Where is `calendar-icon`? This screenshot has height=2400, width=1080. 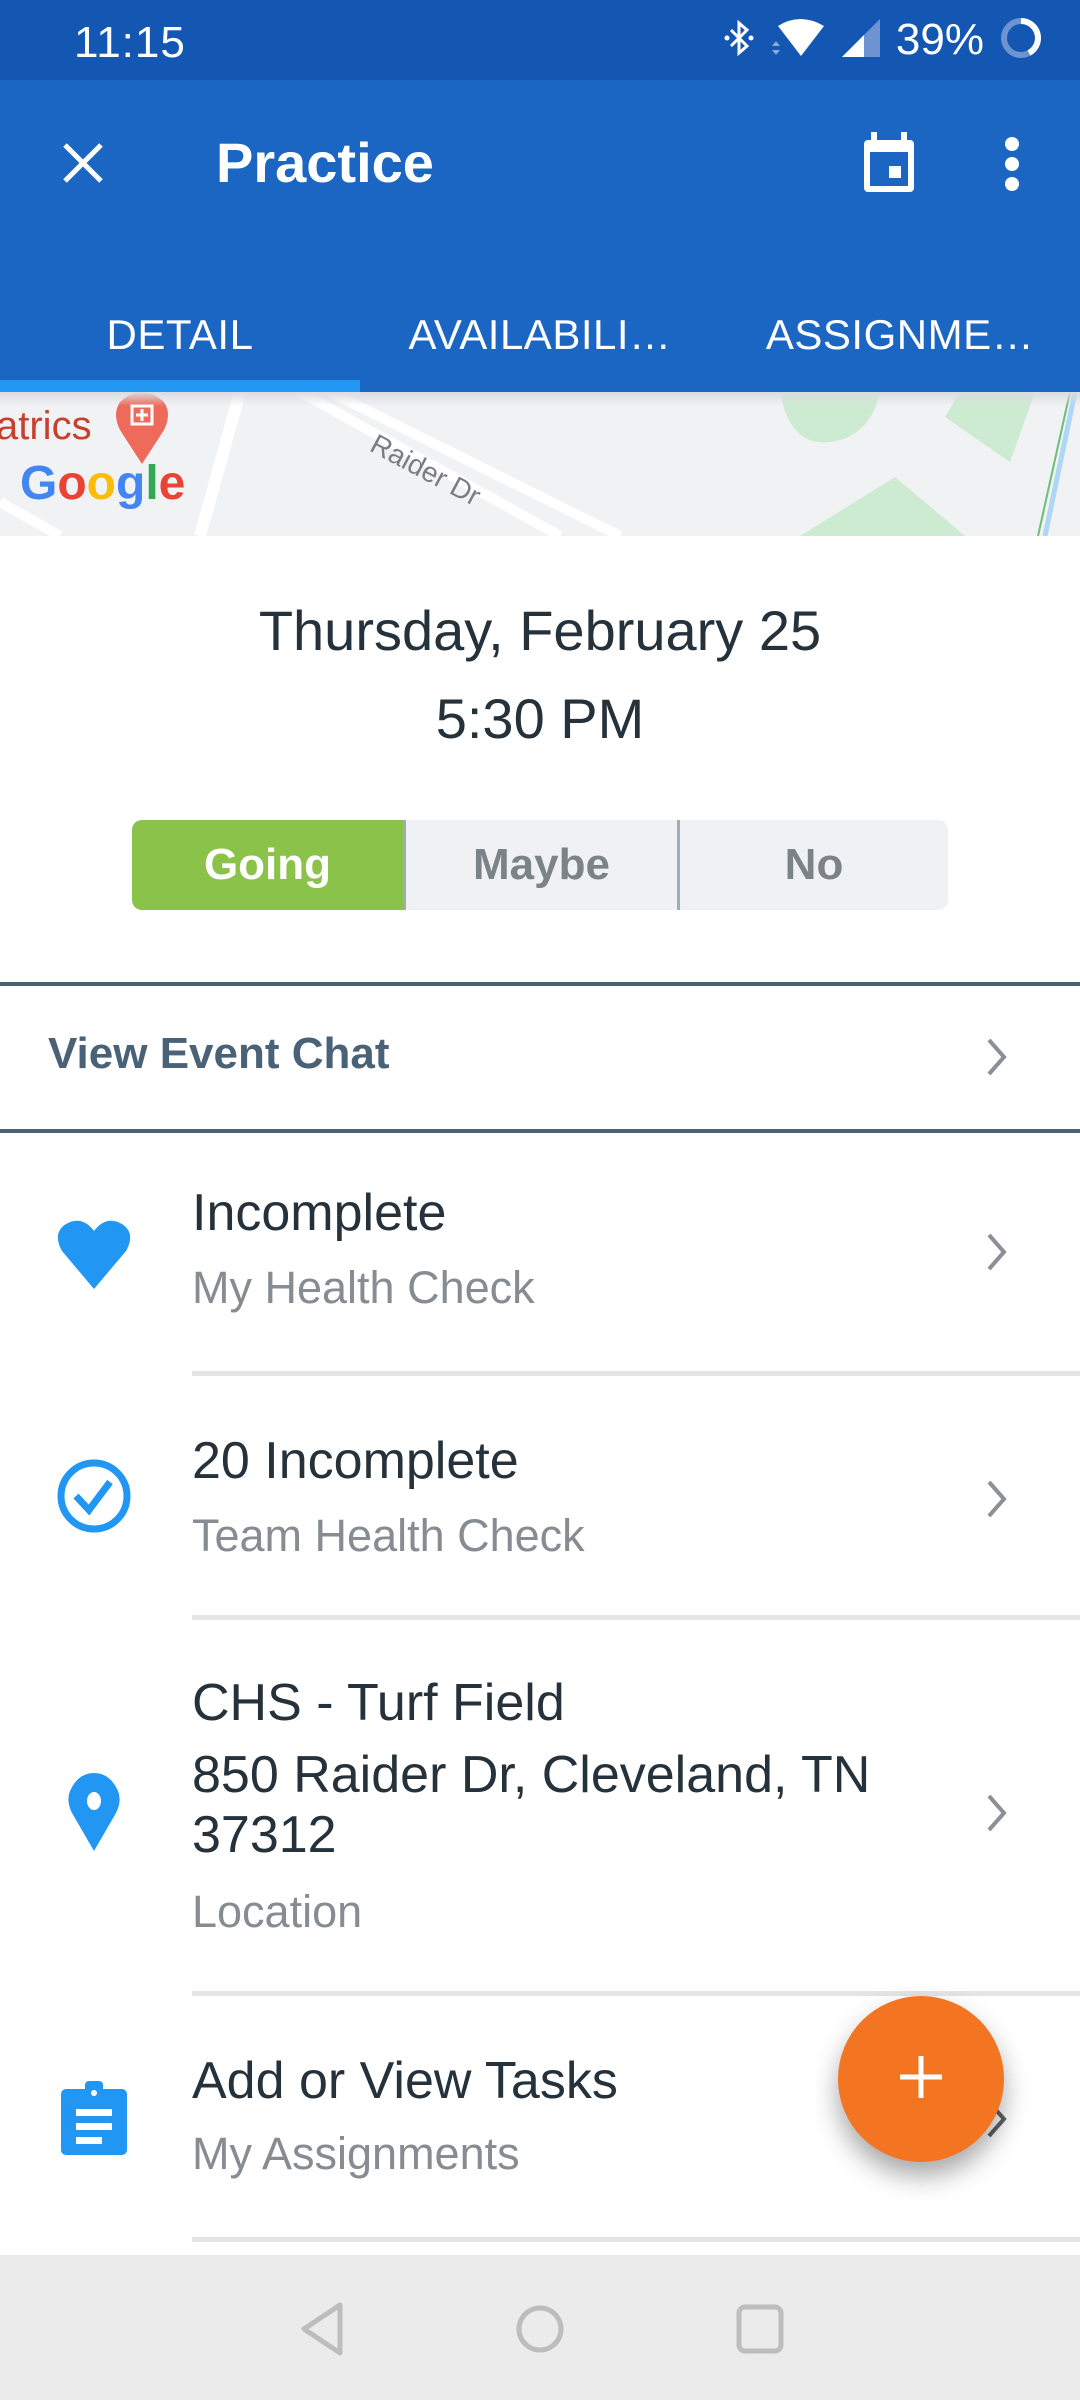
calendar-icon is located at coordinates (889, 164).